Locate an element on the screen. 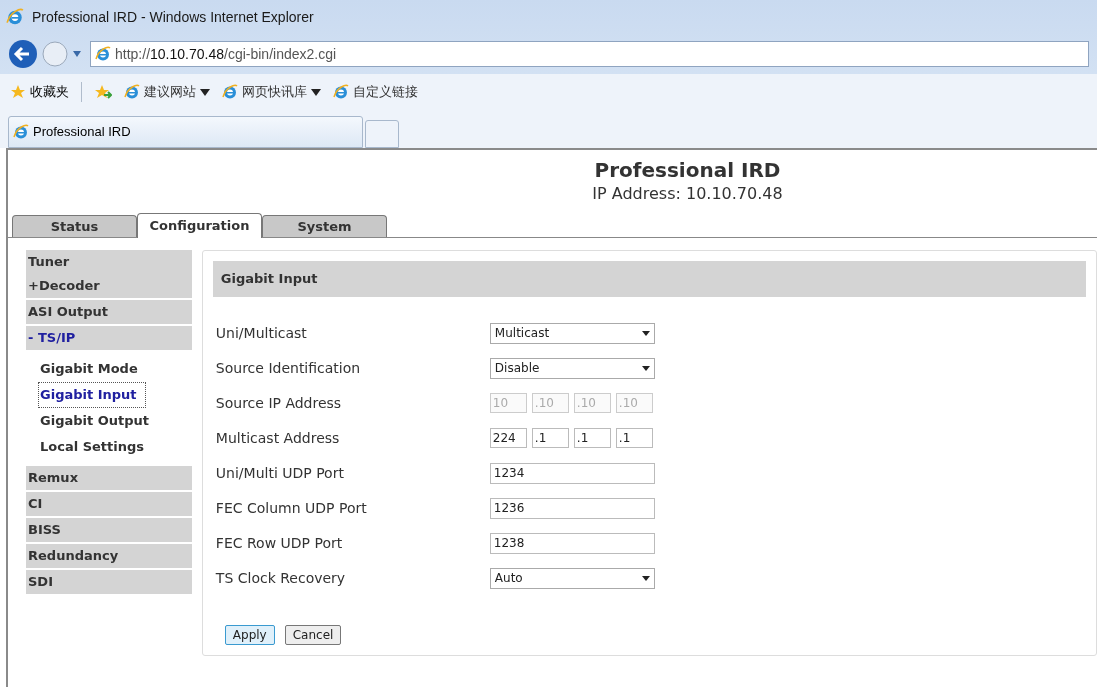  sidebar-item: CI is located at coordinates (109, 504).